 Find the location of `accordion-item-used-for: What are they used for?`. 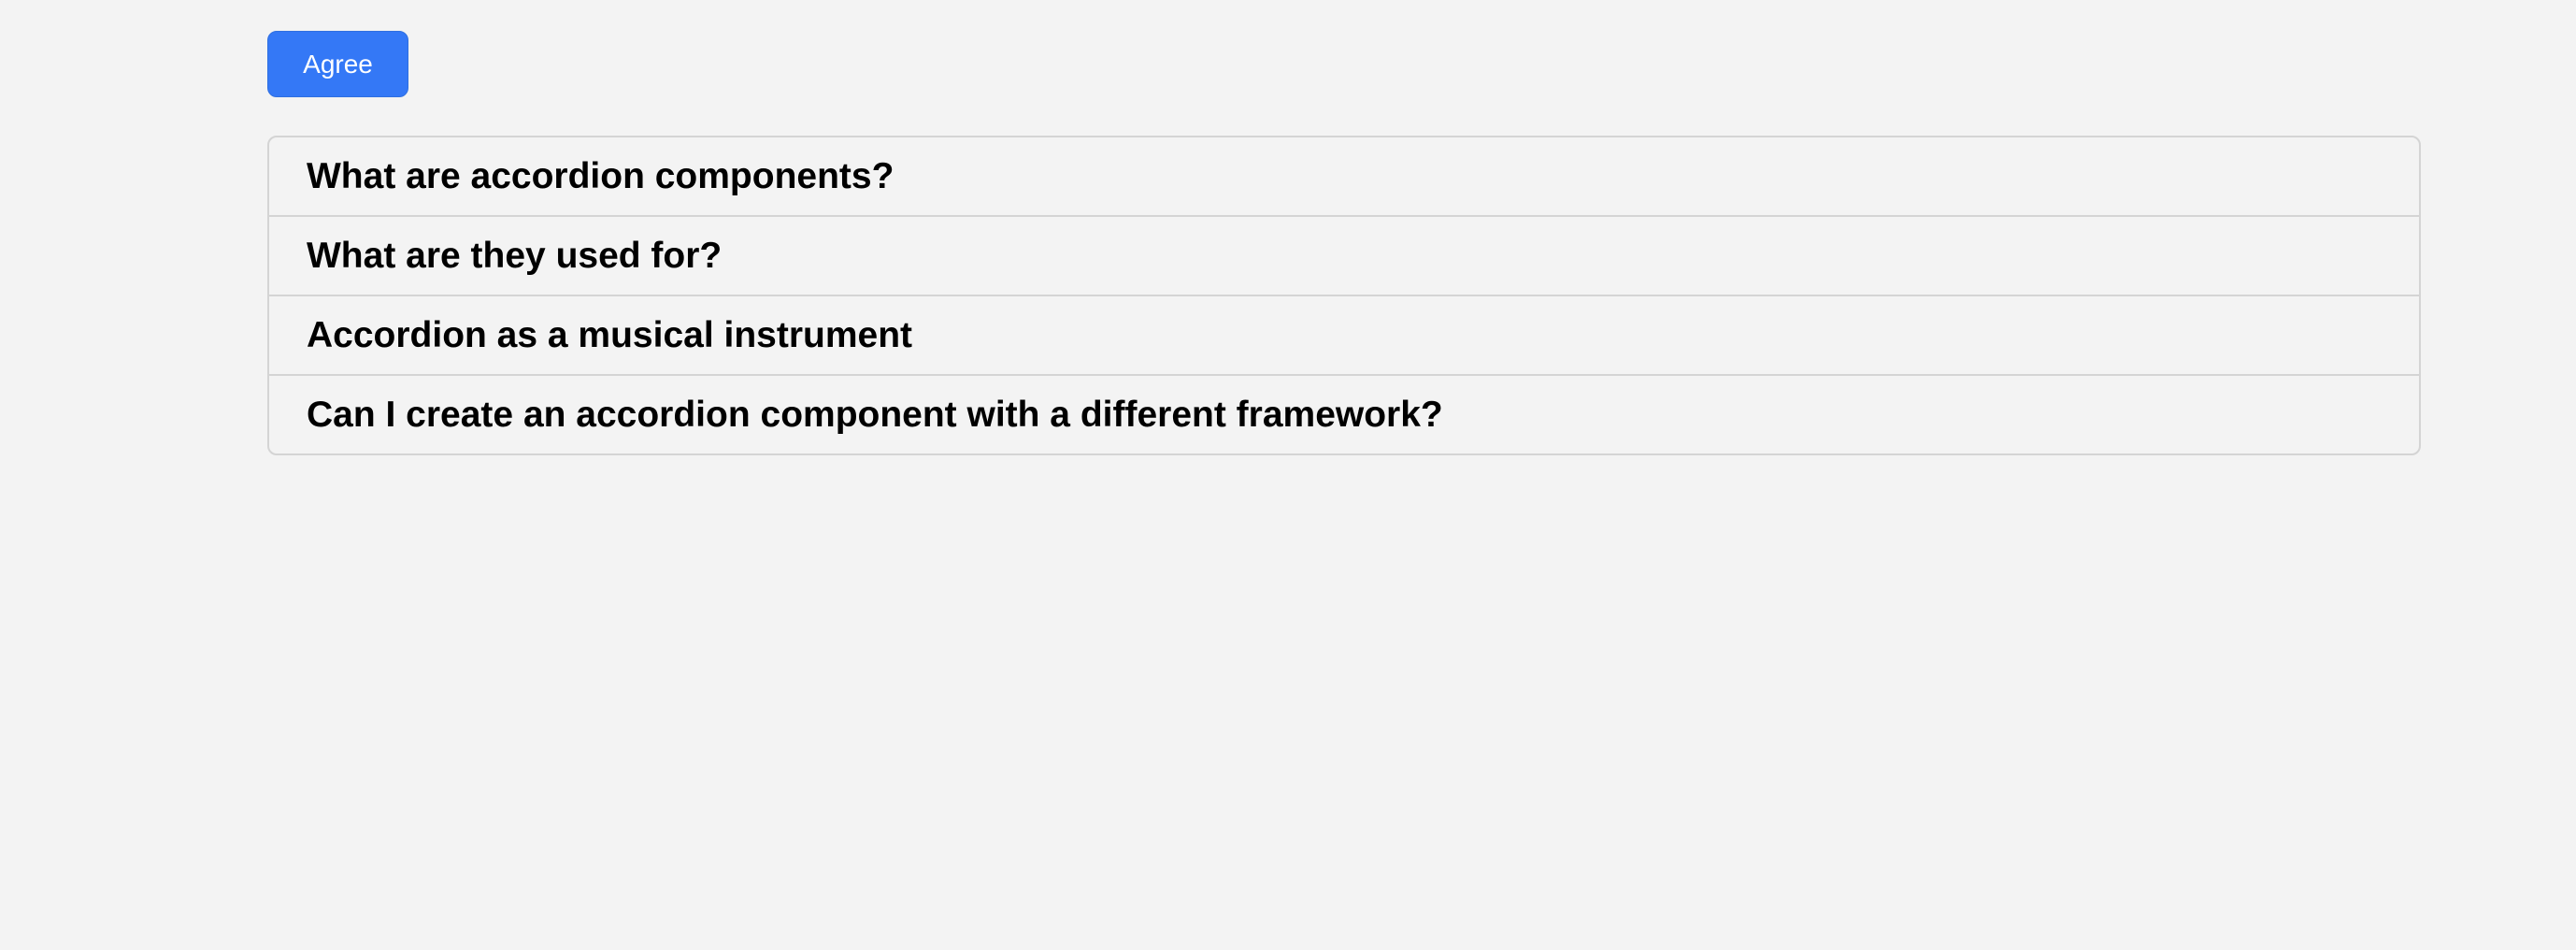

accordion-item-used-for: What are they used for? is located at coordinates (1344, 256).